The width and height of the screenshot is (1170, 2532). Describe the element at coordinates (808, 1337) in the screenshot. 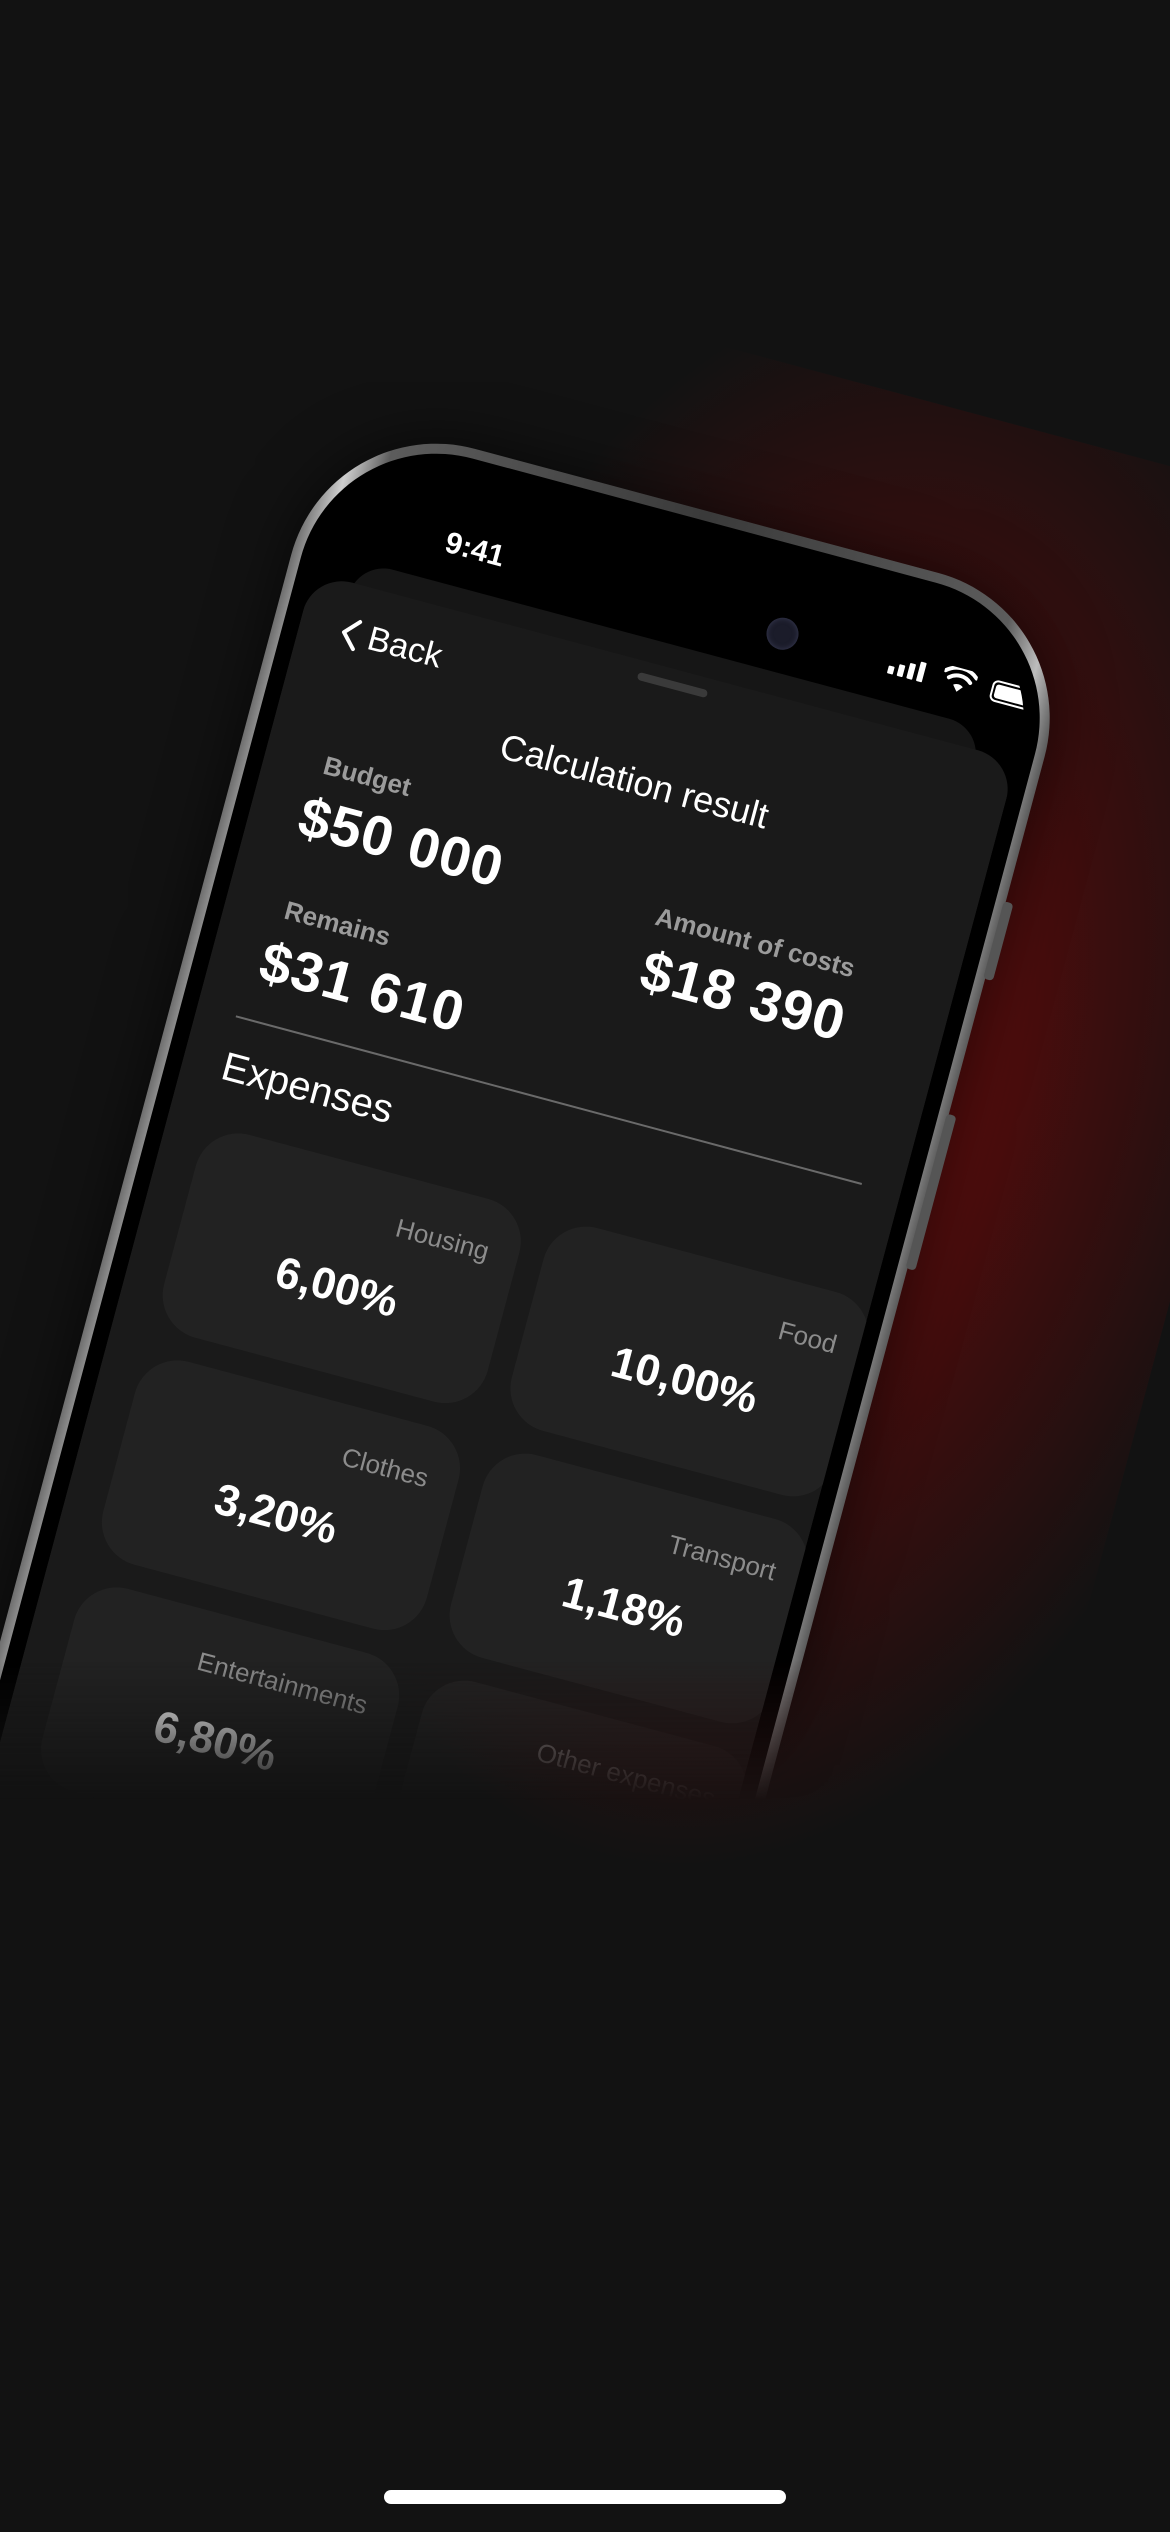

I see `expense-label: Food` at that location.